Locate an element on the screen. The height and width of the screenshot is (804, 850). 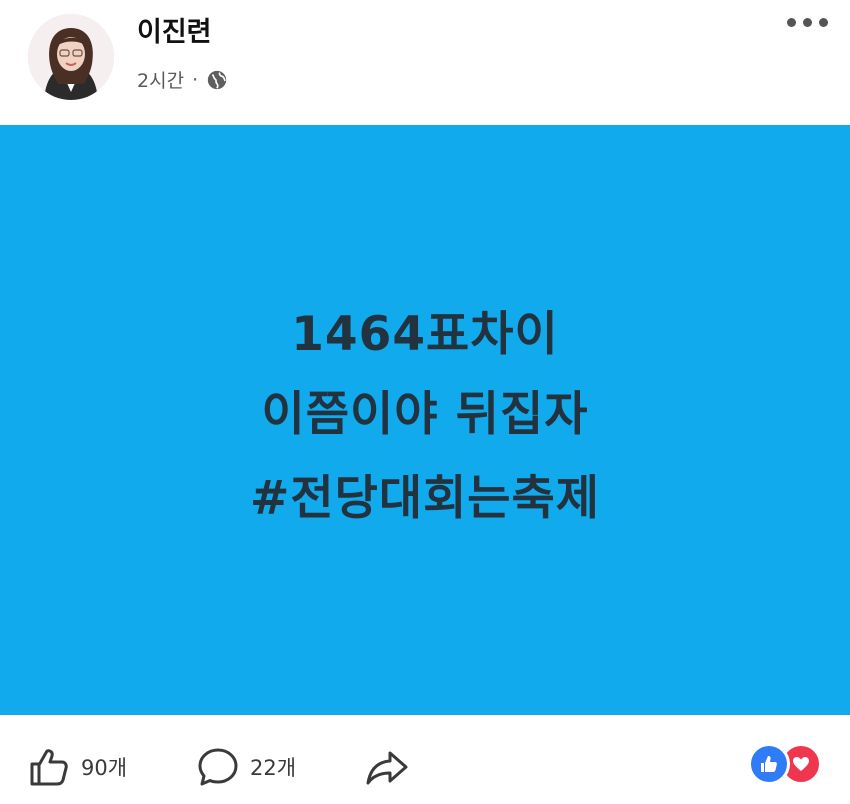
avatar is located at coordinates (71, 57).